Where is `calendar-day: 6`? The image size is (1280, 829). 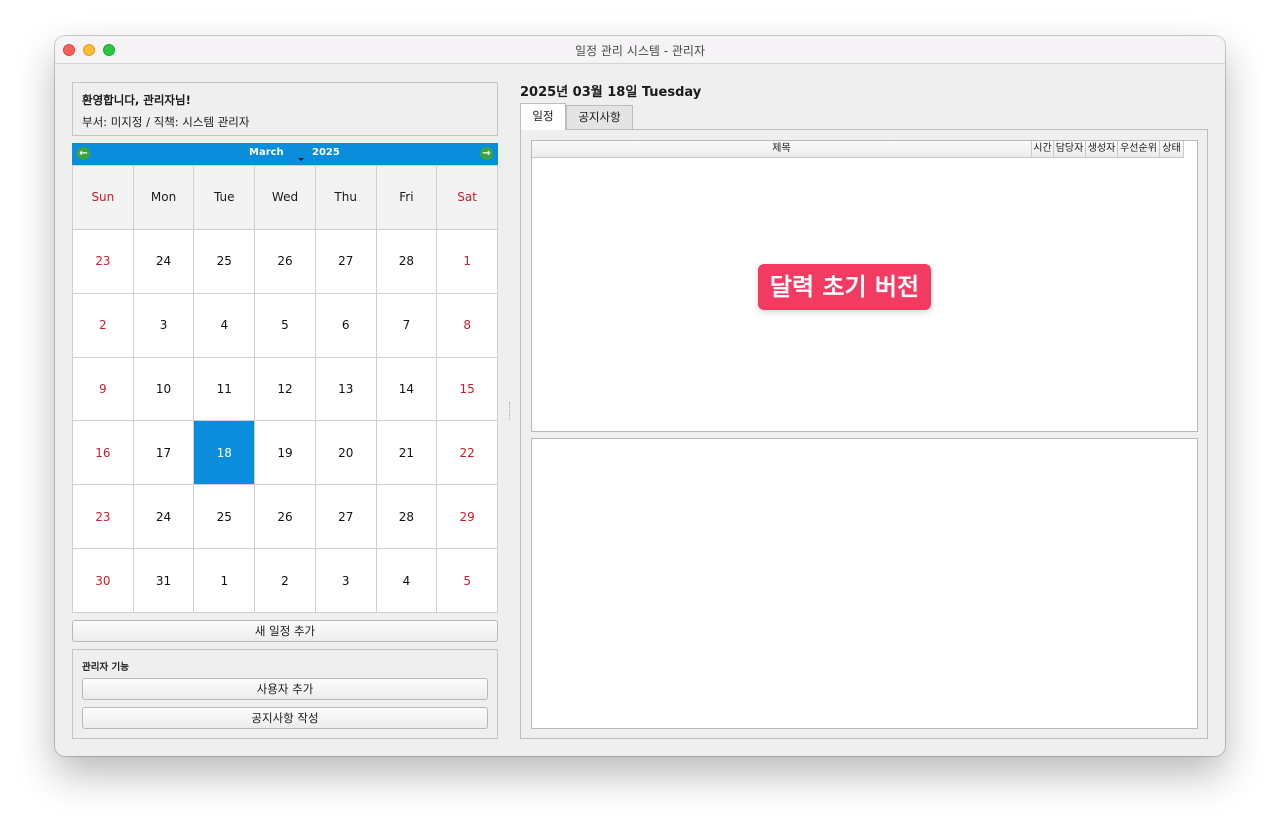 calendar-day: 6 is located at coordinates (345, 325).